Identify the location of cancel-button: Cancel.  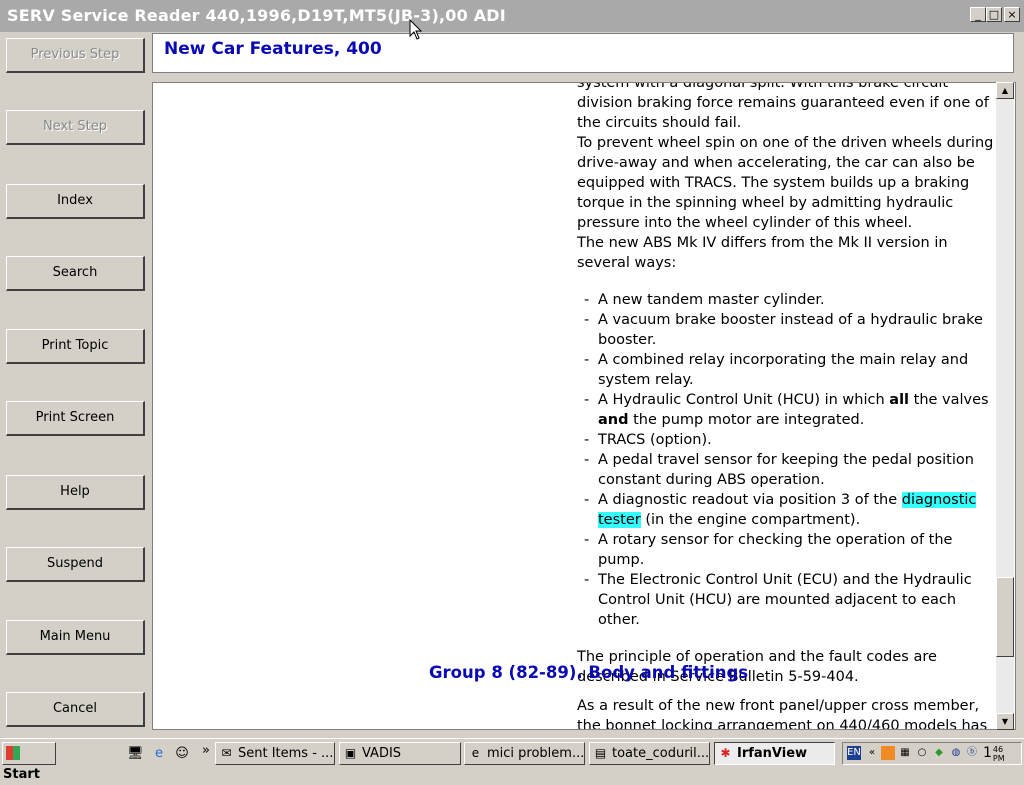
(75, 709).